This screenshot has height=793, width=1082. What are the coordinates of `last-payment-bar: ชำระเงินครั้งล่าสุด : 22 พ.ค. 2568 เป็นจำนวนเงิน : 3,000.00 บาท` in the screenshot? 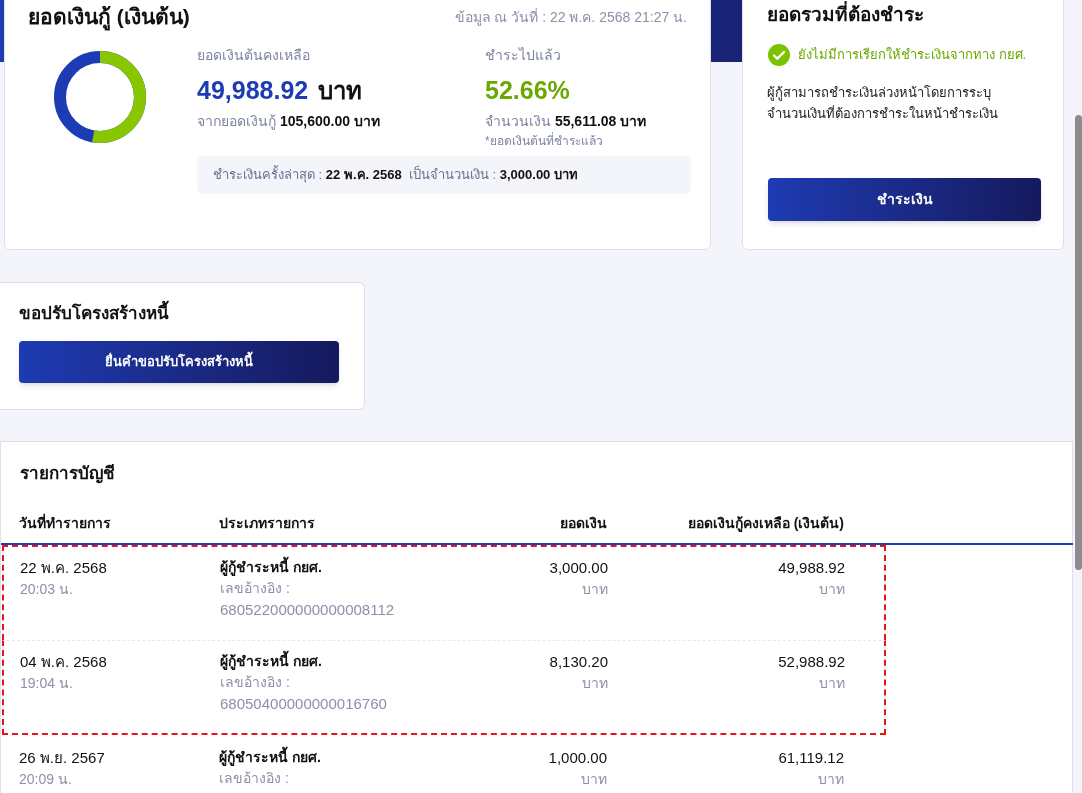 It's located at (444, 175).